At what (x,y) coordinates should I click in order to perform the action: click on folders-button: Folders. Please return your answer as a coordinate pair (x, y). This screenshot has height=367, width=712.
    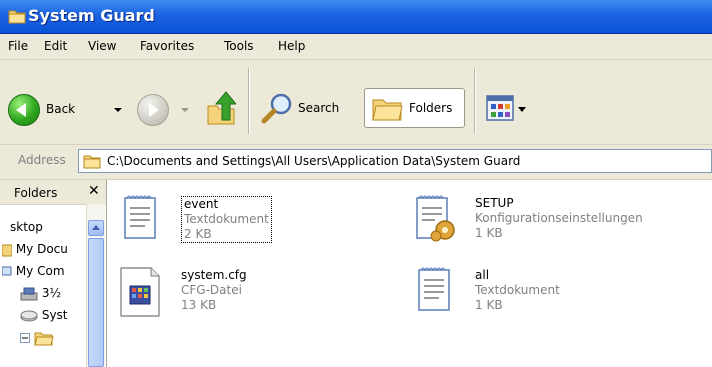
    Looking at the image, I should click on (414, 108).